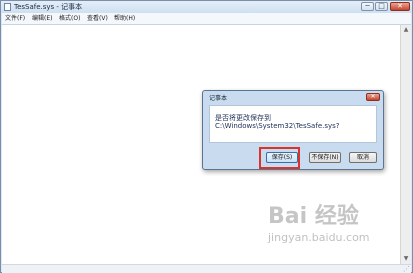 The width and height of the screenshot is (413, 273). What do you see at coordinates (381, 6) in the screenshot?
I see `maximize-button: □` at bounding box center [381, 6].